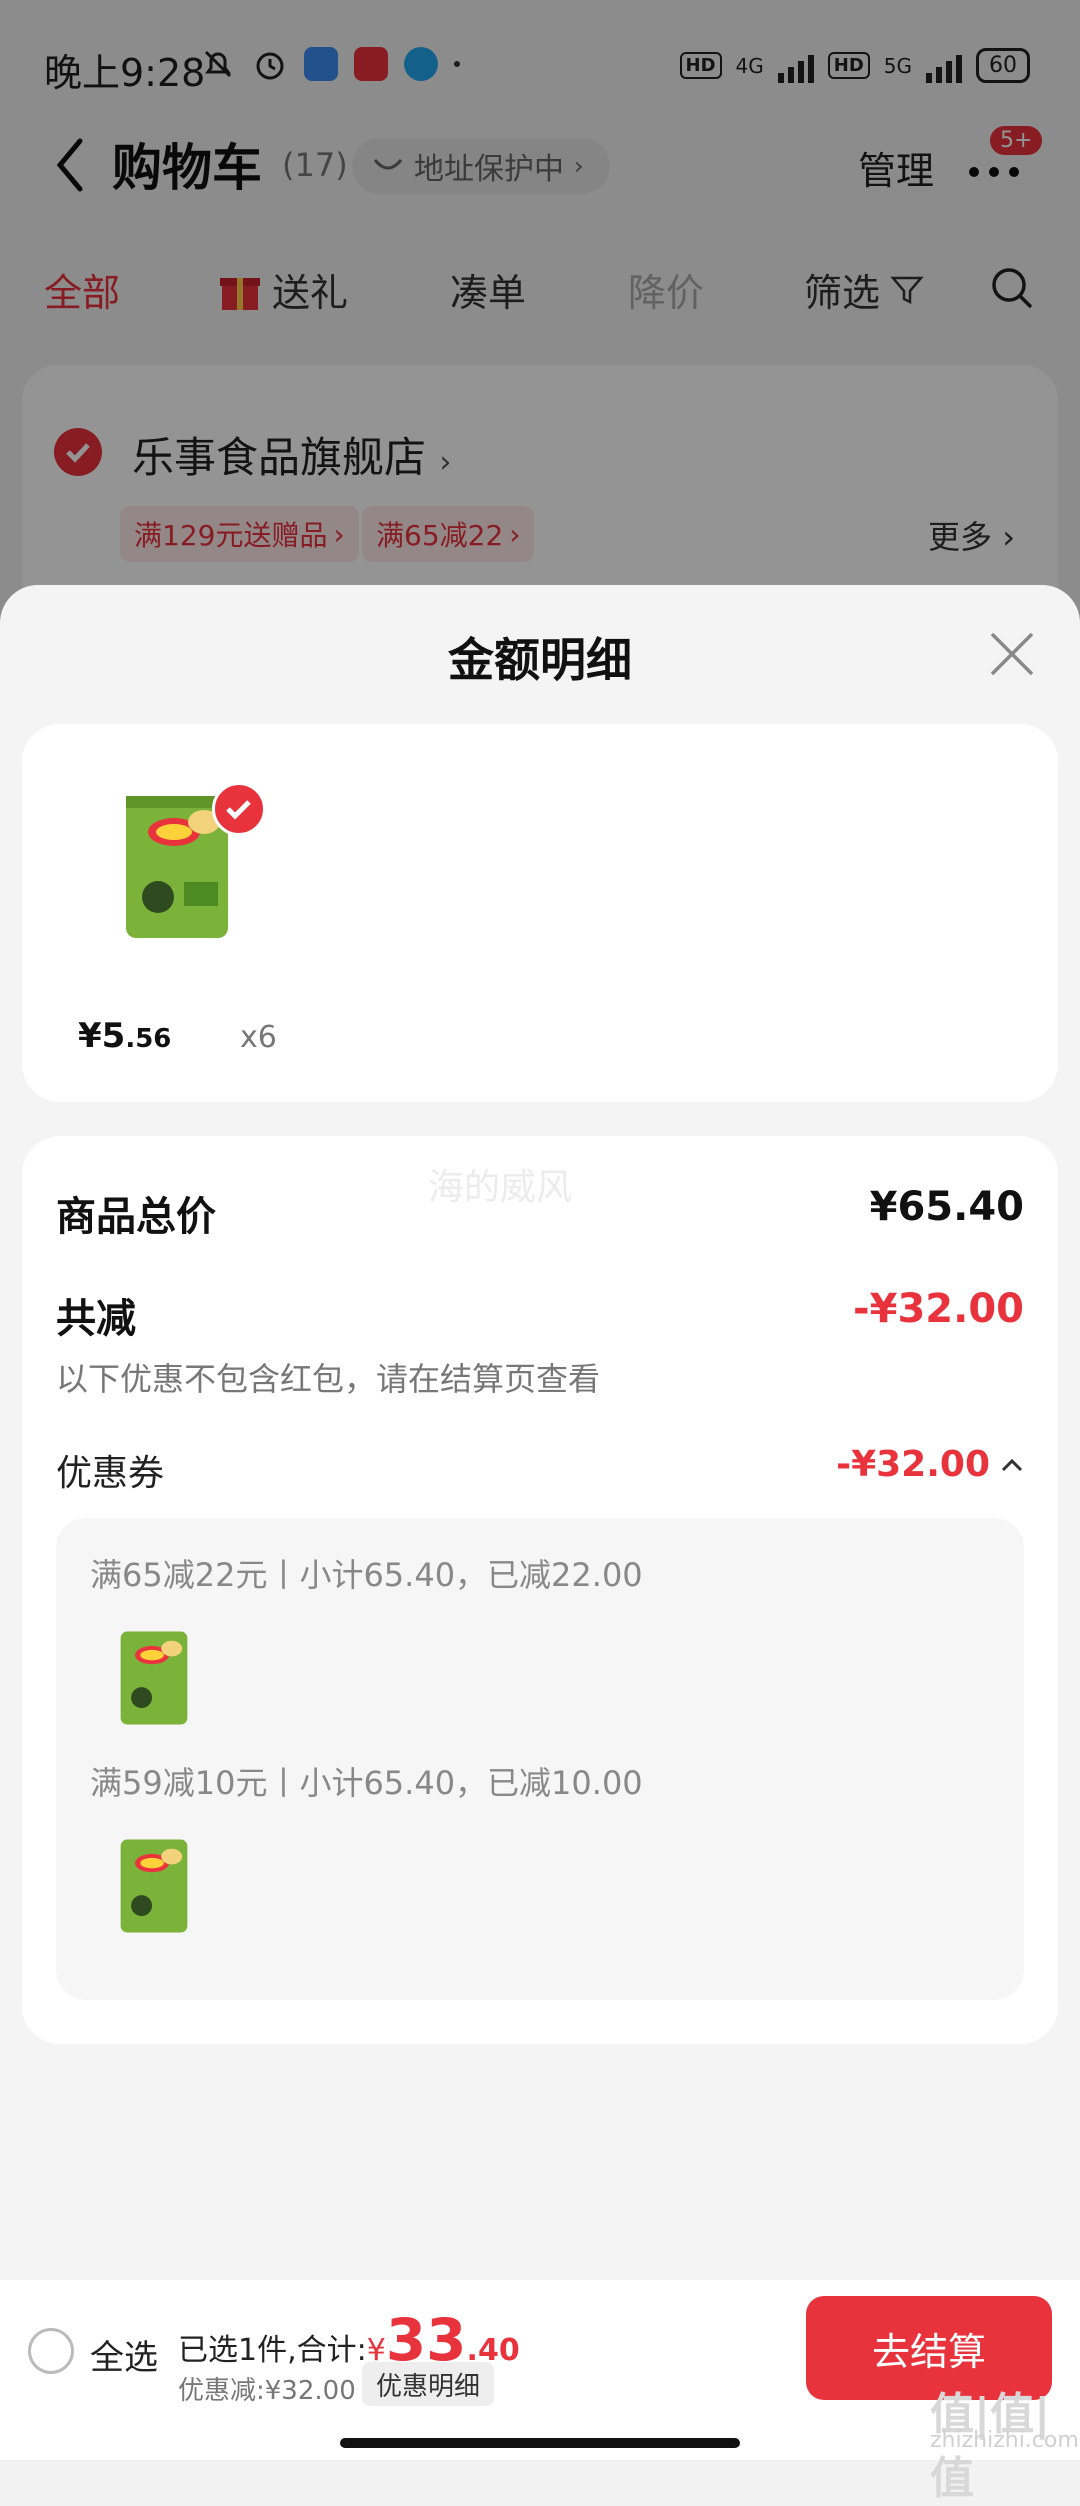 Image resolution: width=1080 pixels, height=2506 pixels. What do you see at coordinates (540, 2443) in the screenshot?
I see `home-indicator` at bounding box center [540, 2443].